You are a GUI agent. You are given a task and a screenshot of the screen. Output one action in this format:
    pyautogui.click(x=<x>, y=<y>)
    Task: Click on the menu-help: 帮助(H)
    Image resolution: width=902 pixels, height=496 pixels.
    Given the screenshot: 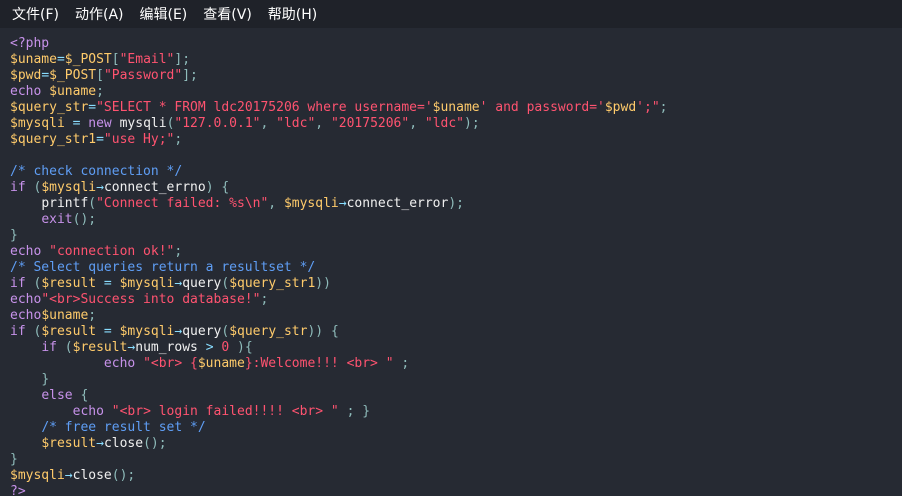 What is the action you would take?
    pyautogui.click(x=292, y=14)
    